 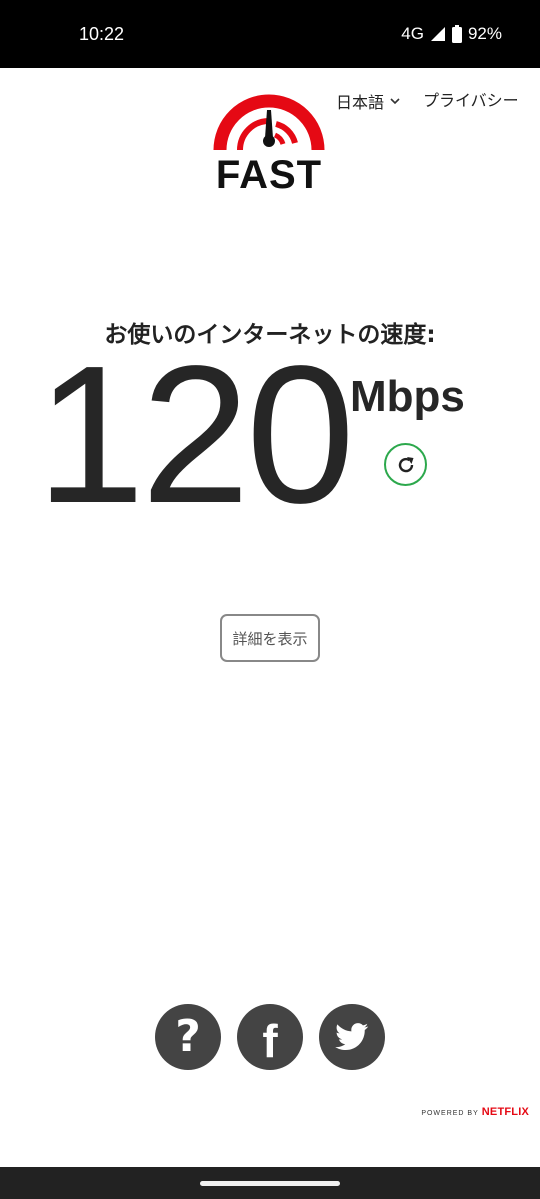 What do you see at coordinates (395, 101) in the screenshot?
I see `chevron-down-icon` at bounding box center [395, 101].